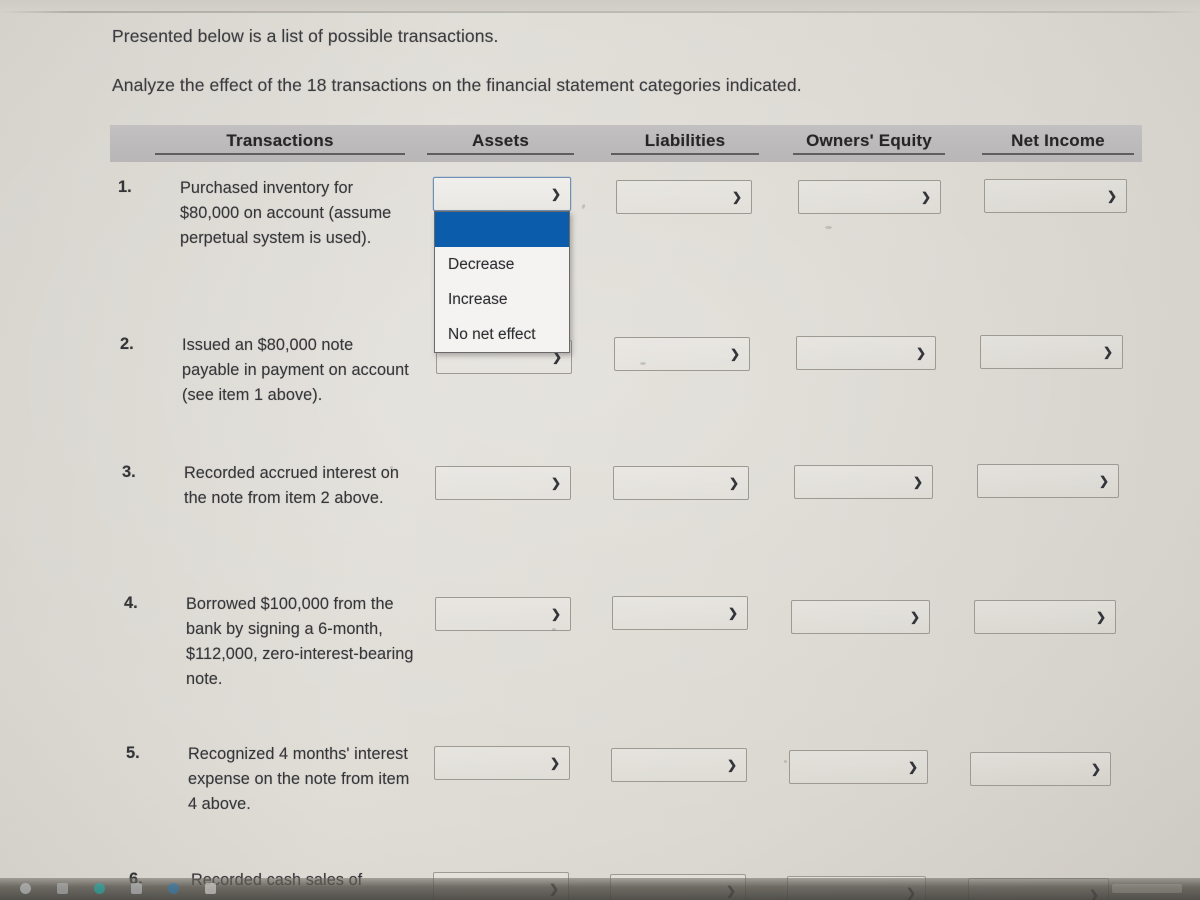  I want to click on column-header-transactions: Transactions, so click(280, 143).